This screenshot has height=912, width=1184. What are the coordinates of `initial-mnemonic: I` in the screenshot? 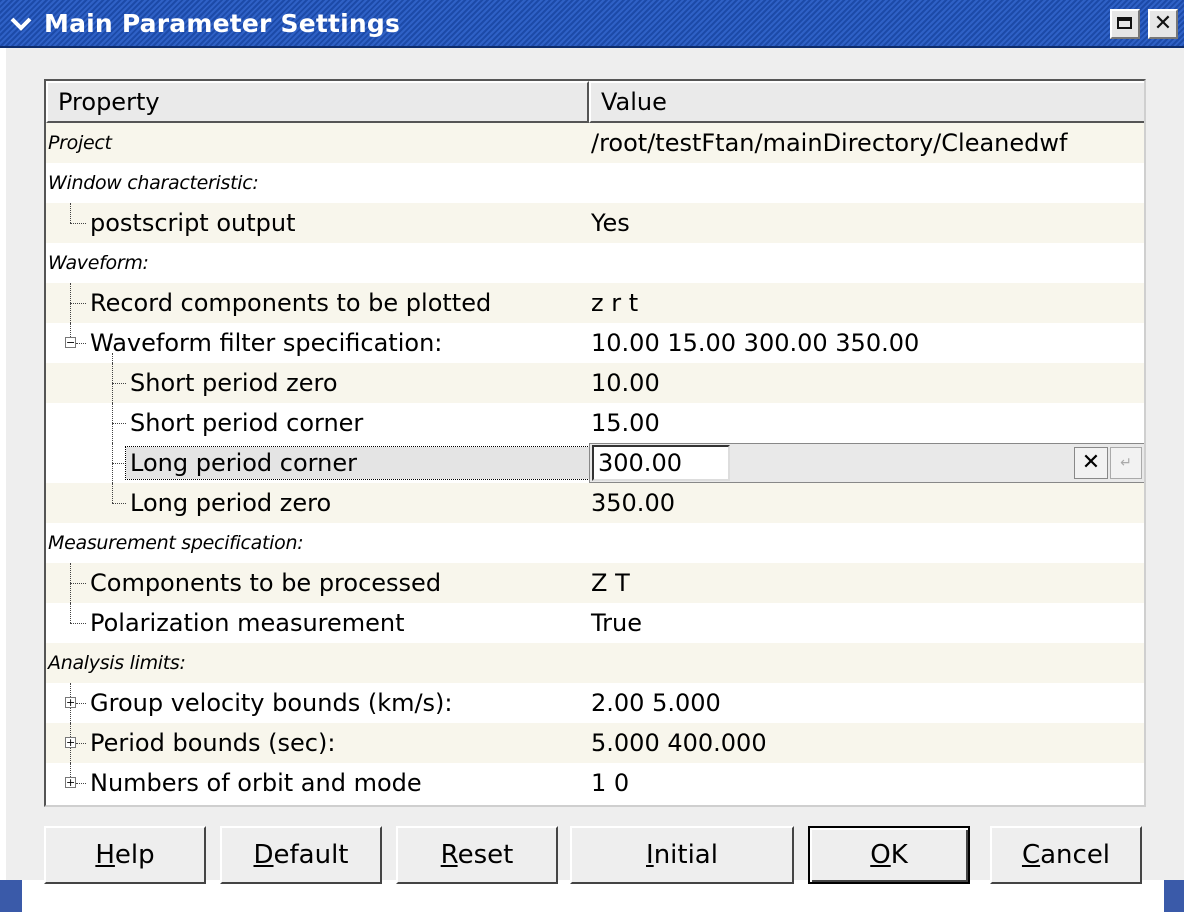 It's located at (650, 855).